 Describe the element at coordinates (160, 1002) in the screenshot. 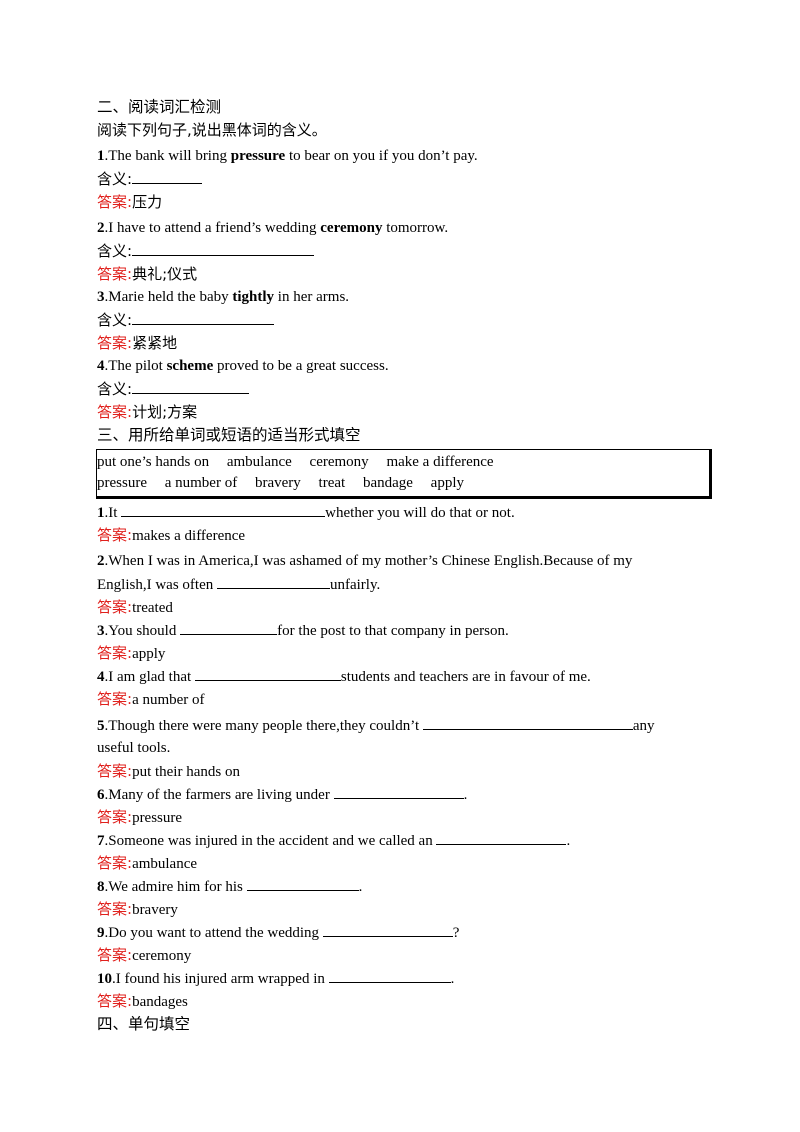

I see `answer-value: bandages` at that location.